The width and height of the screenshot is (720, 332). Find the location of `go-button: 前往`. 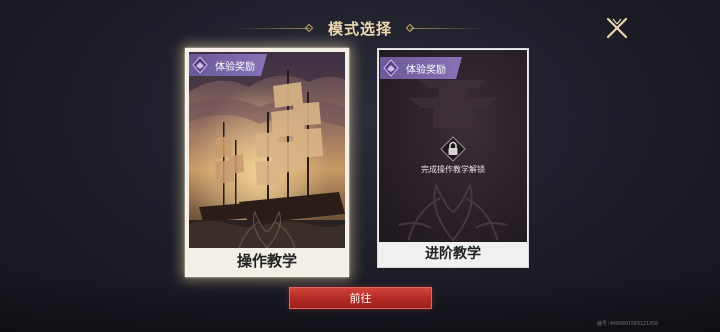

go-button: 前往 is located at coordinates (360, 298).